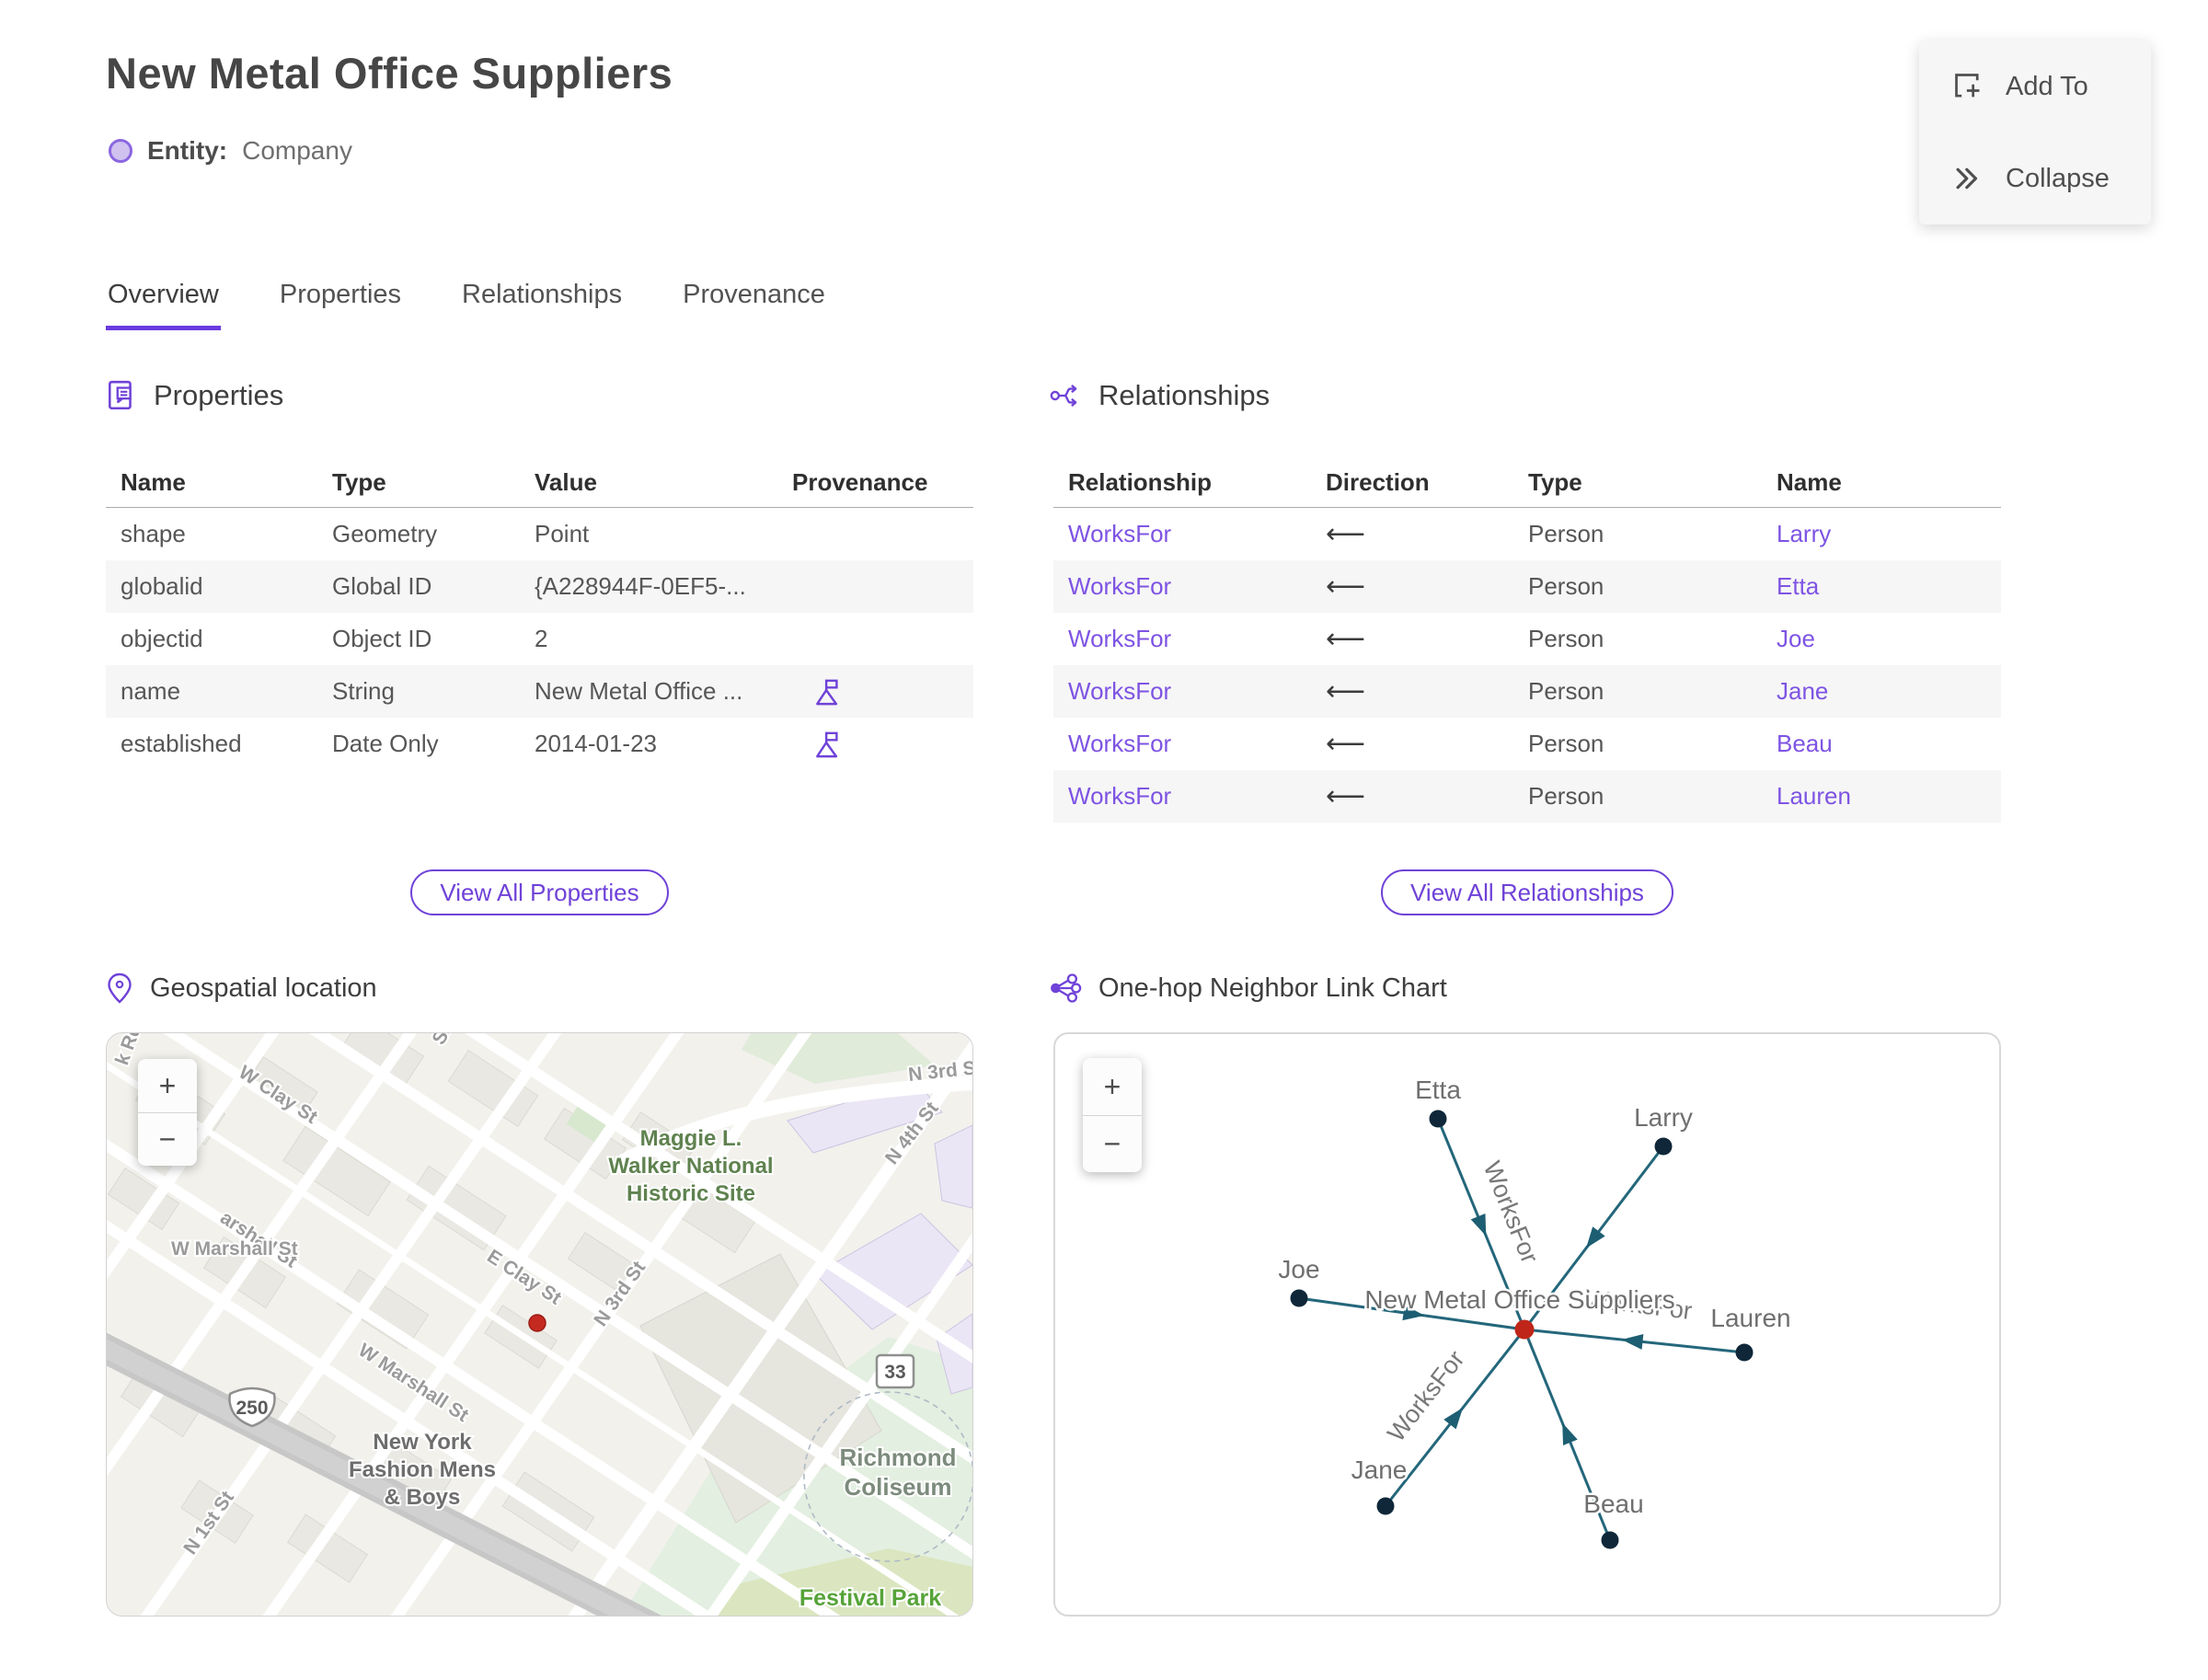 The width and height of the screenshot is (2208, 1680). Describe the element at coordinates (1804, 533) in the screenshot. I see `relationship-name-link: Larry` at that location.